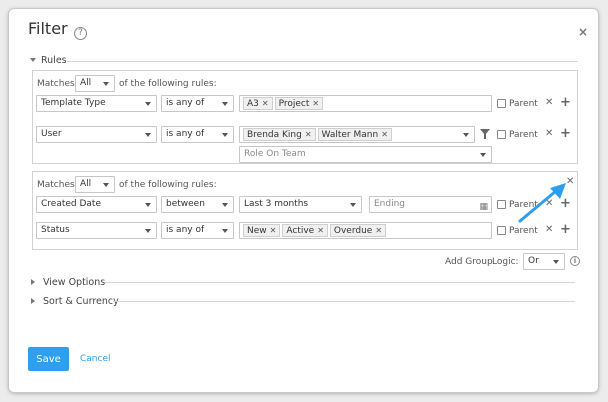 This screenshot has height=402, width=608. I want to click on value-multiselect: New ✕ Active ✕ Overdue ✕, so click(365, 230).